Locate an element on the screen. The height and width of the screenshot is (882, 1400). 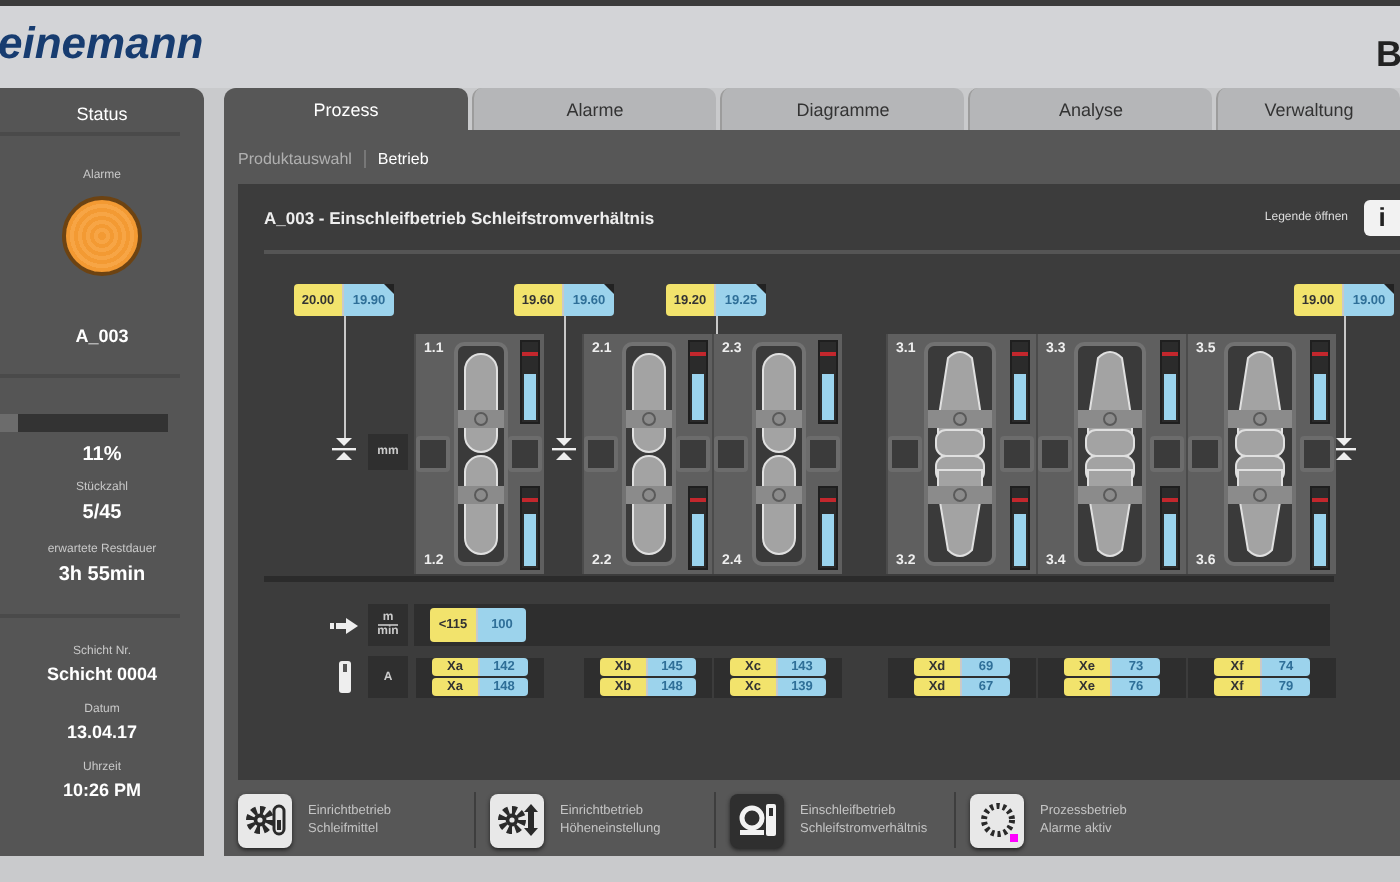
tab: Verwaltung is located at coordinates (1308, 109).